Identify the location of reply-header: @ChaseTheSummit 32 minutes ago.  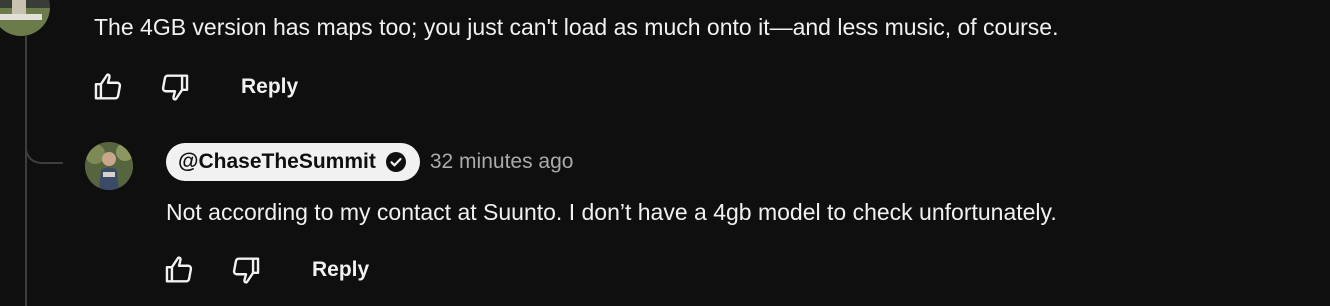
(369, 162).